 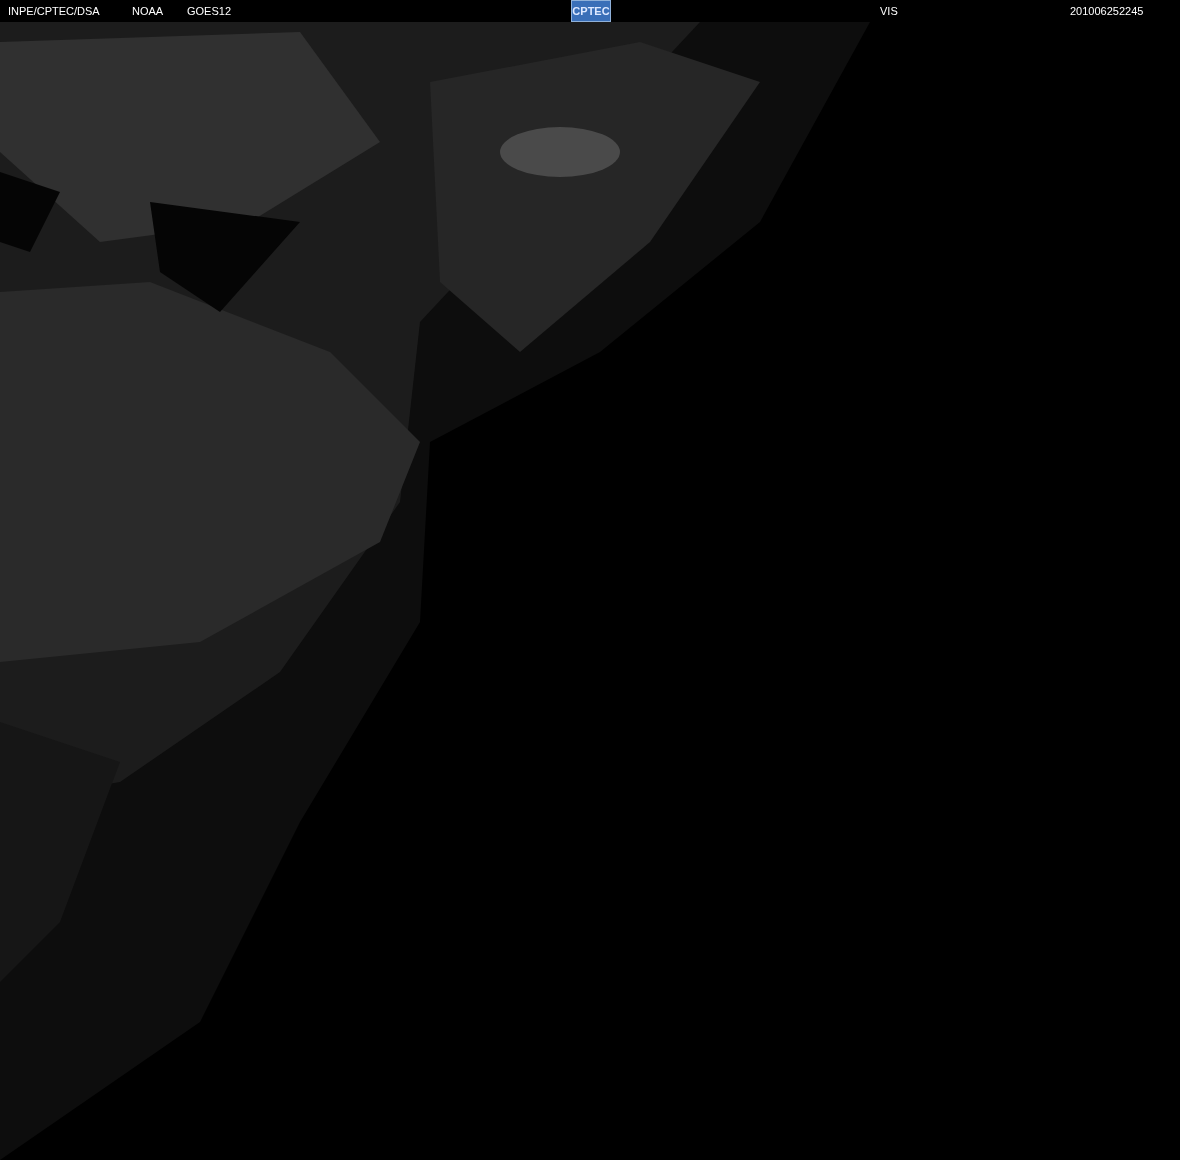 I want to click on agency-label: NOAA, so click(x=148, y=11).